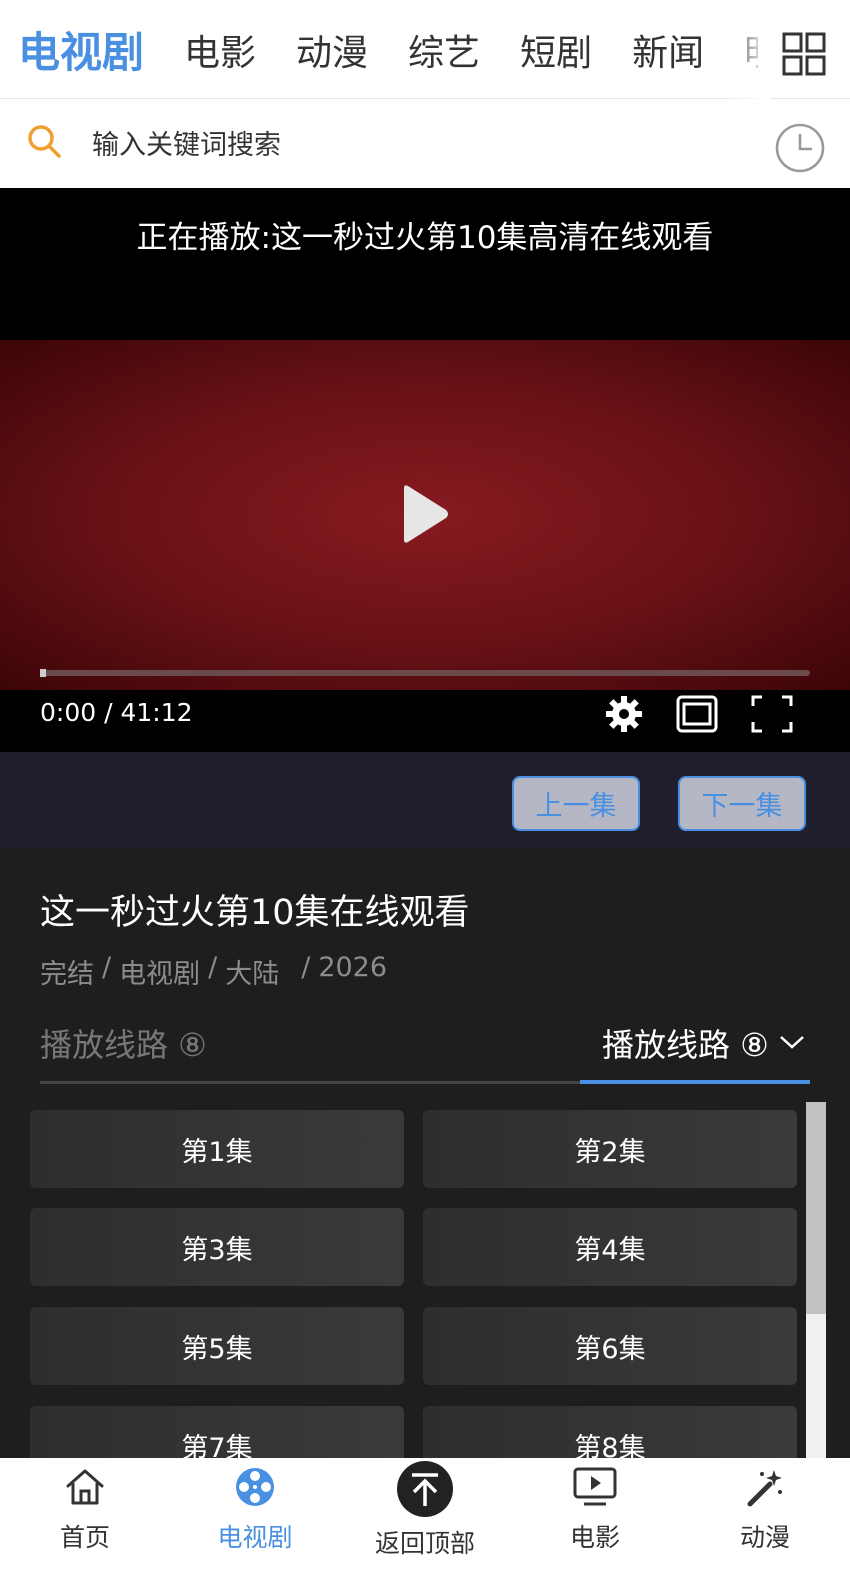 The width and height of the screenshot is (850, 1578). Describe the element at coordinates (85, 1487) in the screenshot. I see `home-icon` at that location.